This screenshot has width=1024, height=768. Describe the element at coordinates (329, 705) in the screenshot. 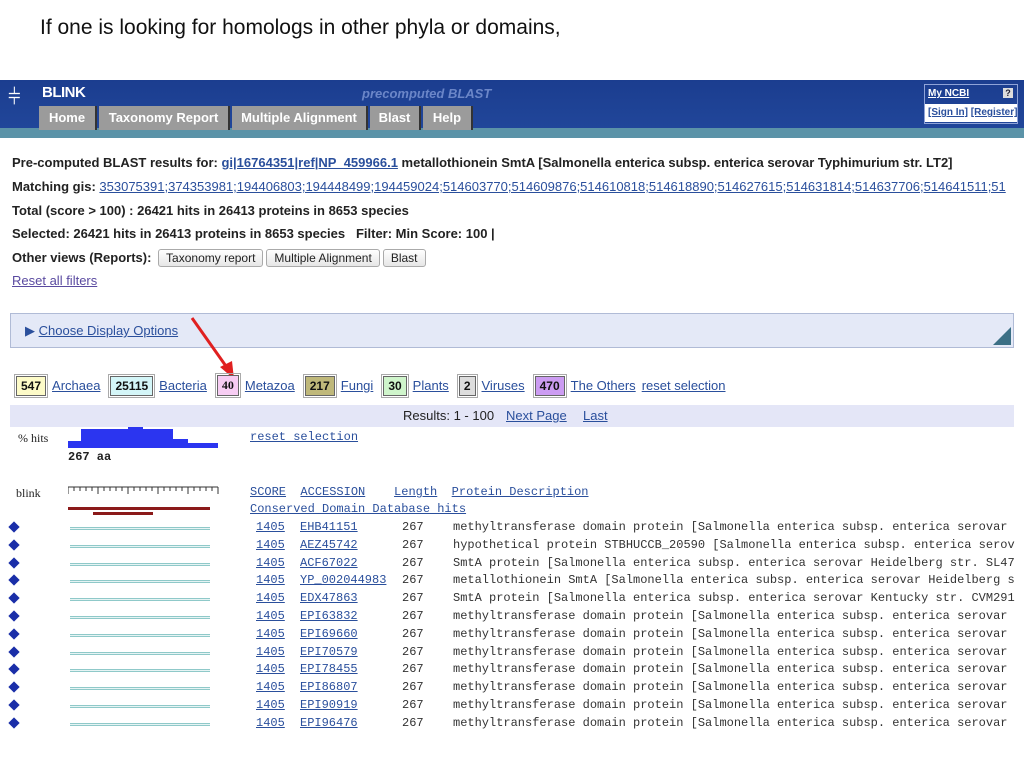

I see `accession-link: EPI90919` at that location.